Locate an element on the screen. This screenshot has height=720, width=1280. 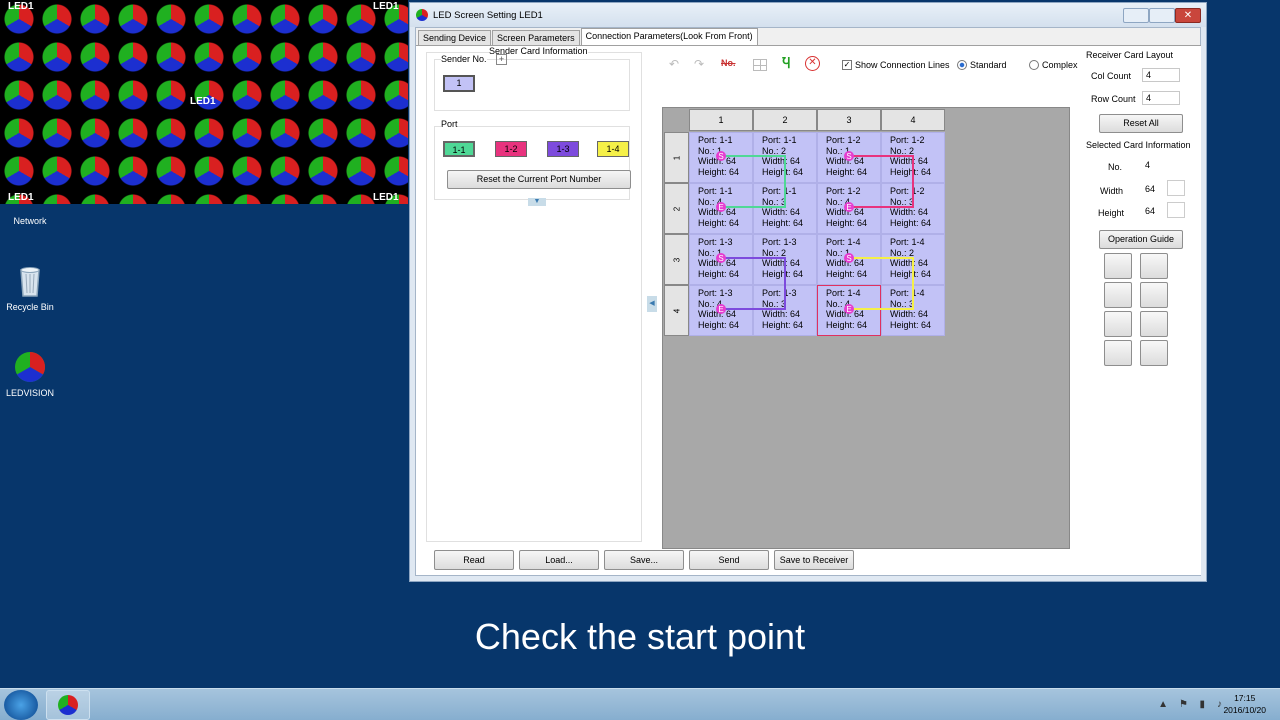
title-bar: LED Screen Setting LED1 is located at coordinates (808, 15).